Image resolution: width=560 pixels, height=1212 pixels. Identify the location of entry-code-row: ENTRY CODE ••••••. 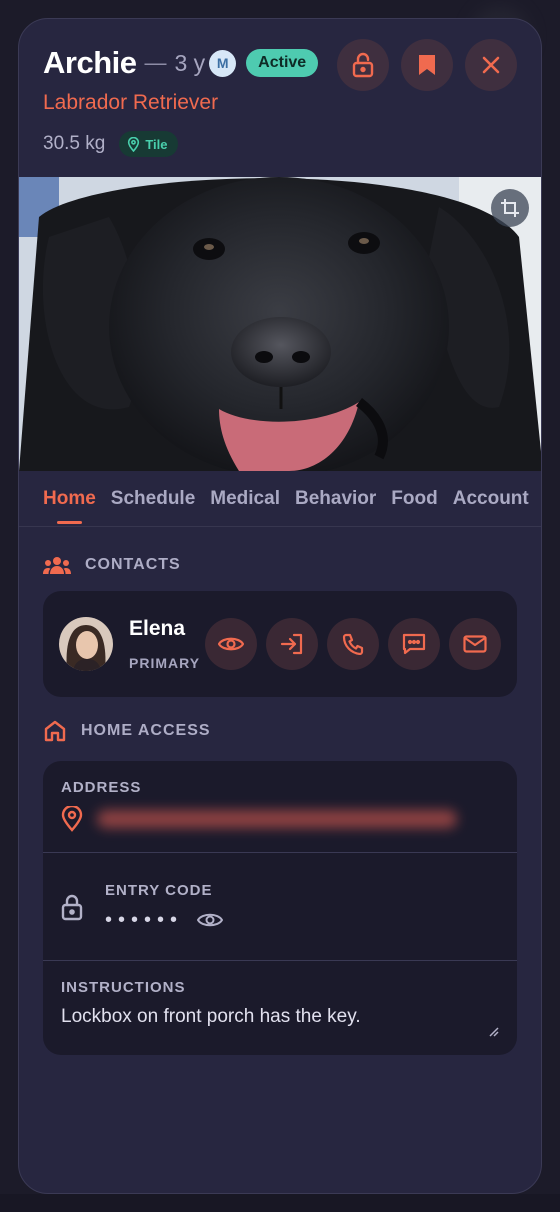
(280, 907).